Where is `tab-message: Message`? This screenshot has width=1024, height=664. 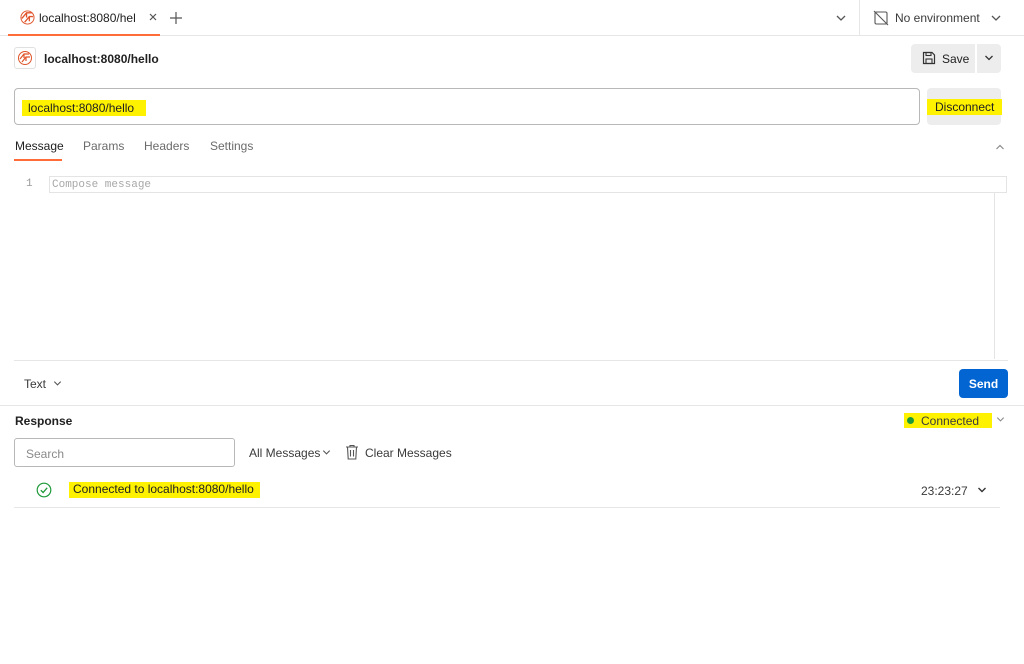 tab-message: Message is located at coordinates (39, 146).